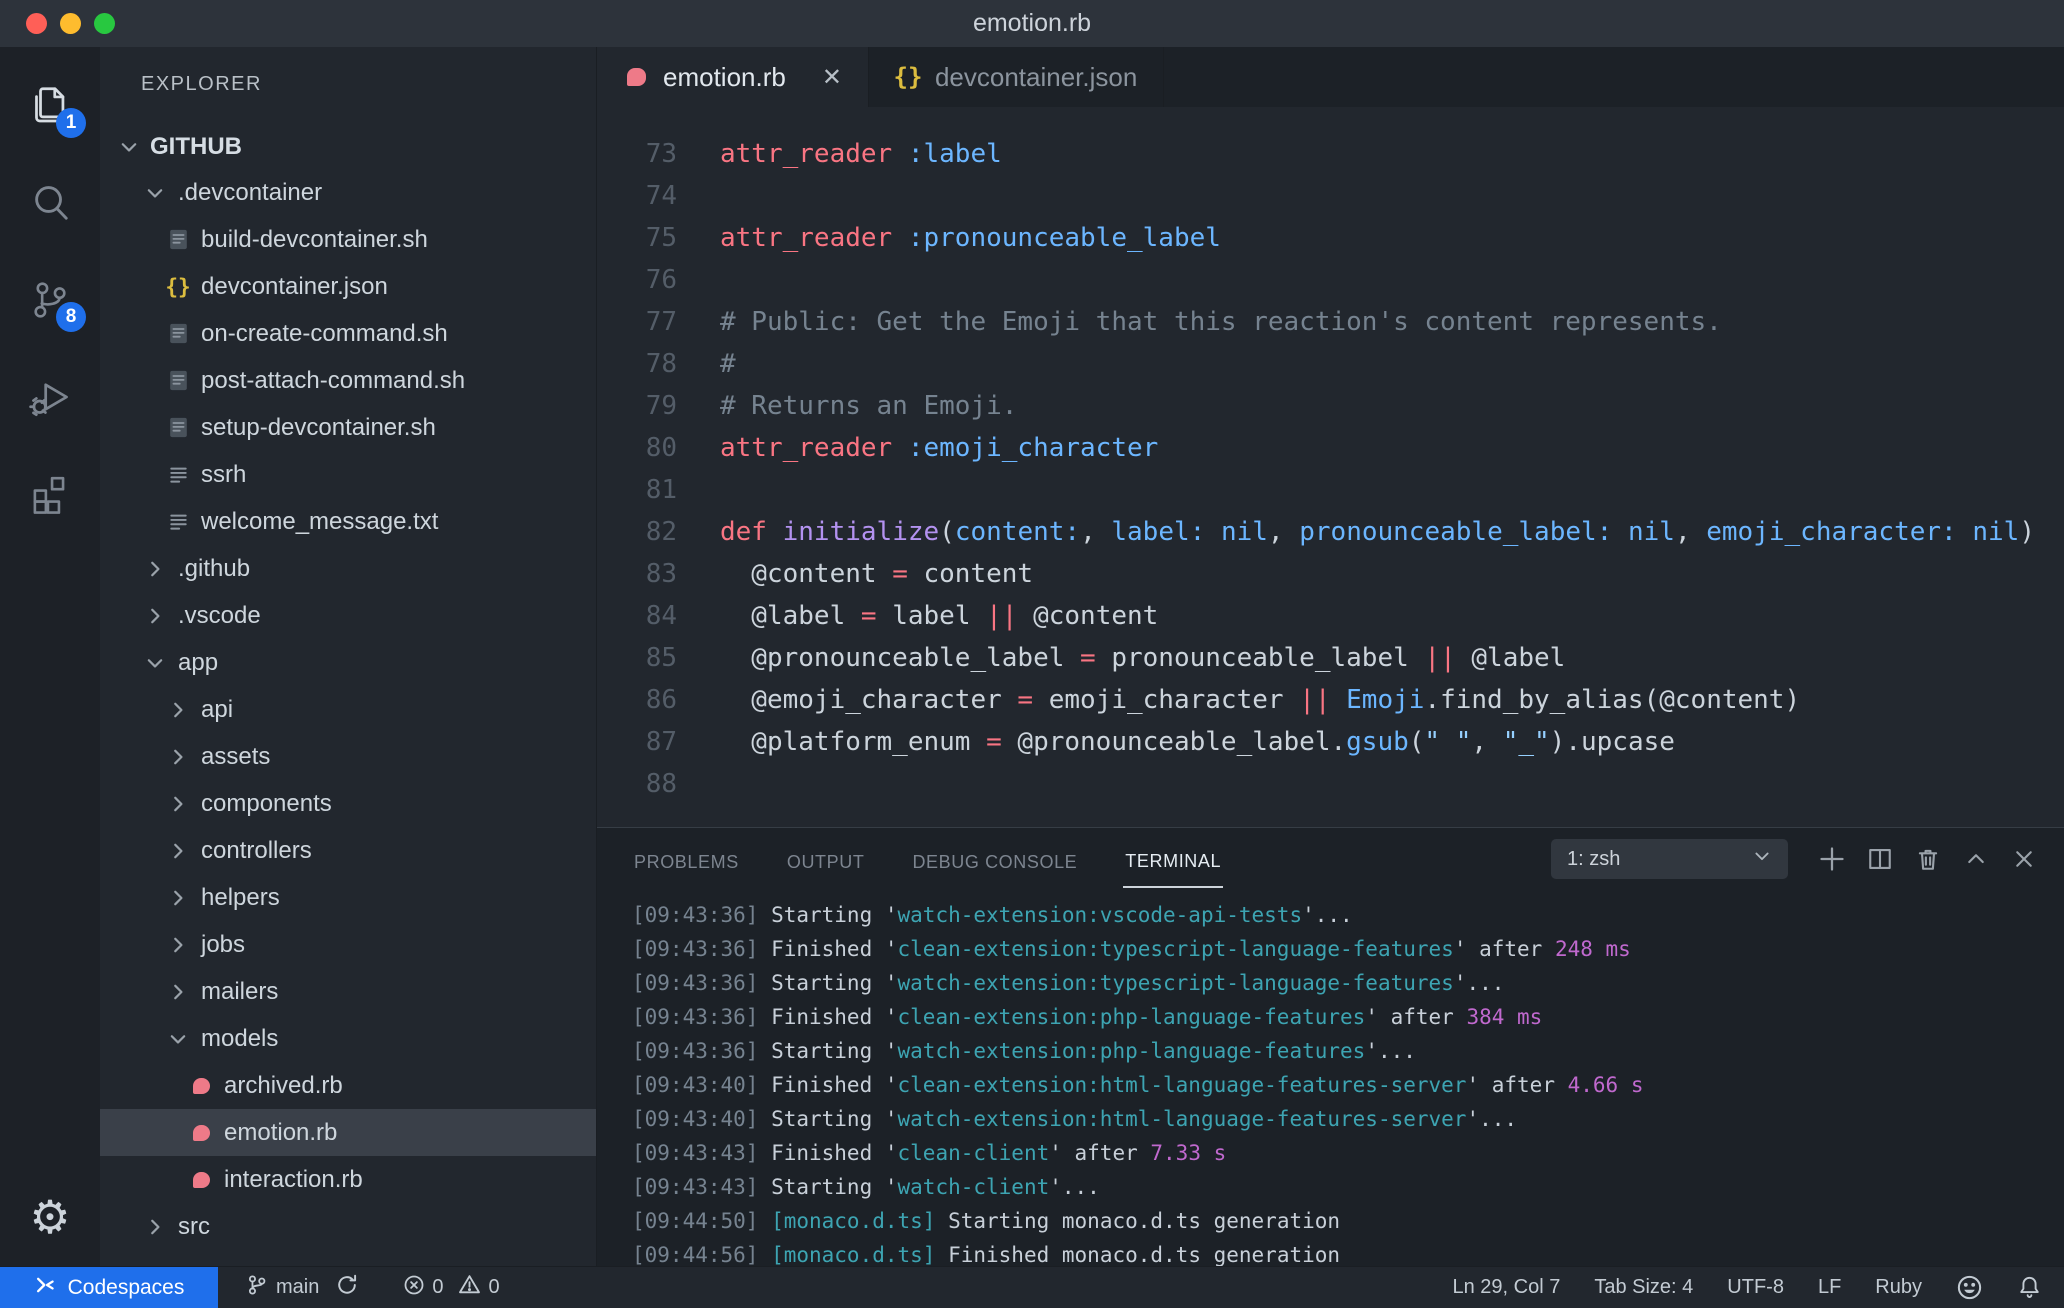 This screenshot has width=2064, height=1308. I want to click on tree-item-label: api, so click(217, 709).